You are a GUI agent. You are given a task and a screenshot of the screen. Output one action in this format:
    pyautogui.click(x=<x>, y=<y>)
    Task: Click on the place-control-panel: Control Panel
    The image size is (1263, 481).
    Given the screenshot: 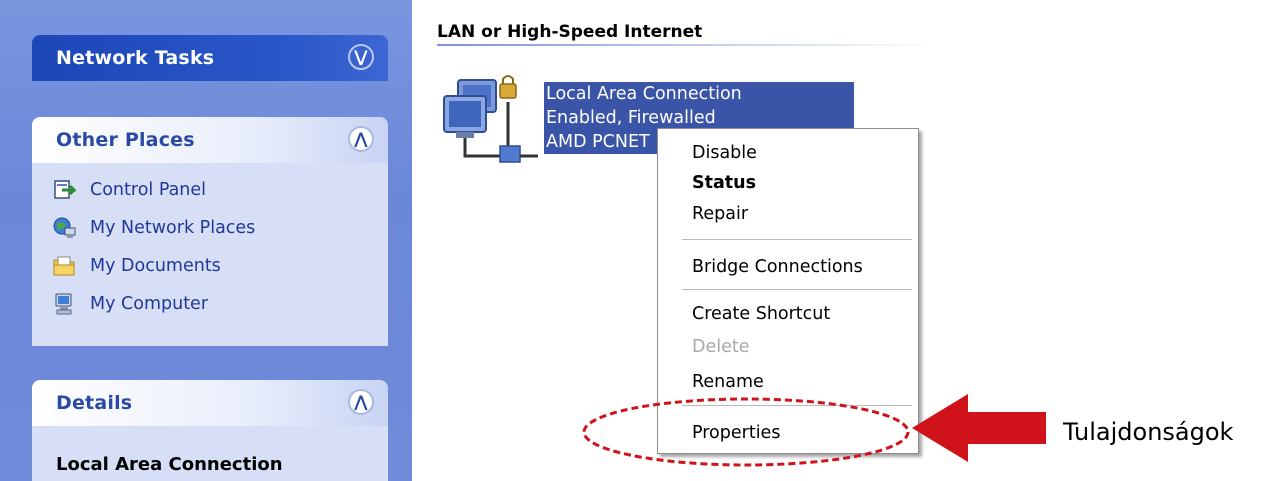 What is the action you would take?
    pyautogui.click(x=210, y=190)
    